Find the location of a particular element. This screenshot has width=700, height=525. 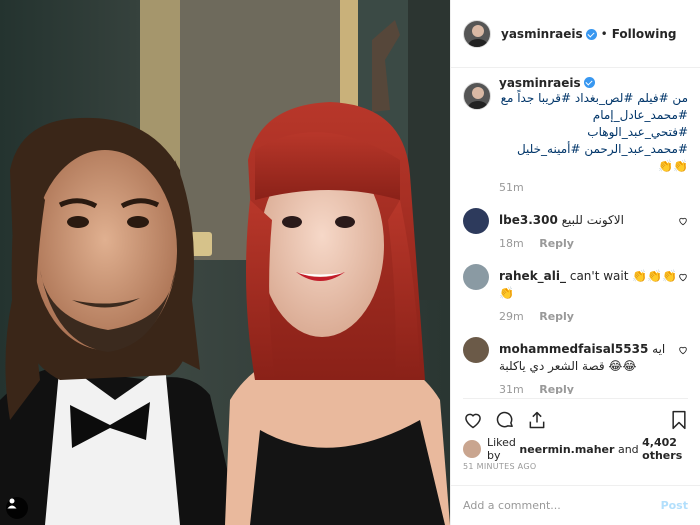

comment-text: الاكونت للبيع is located at coordinates (592, 220).